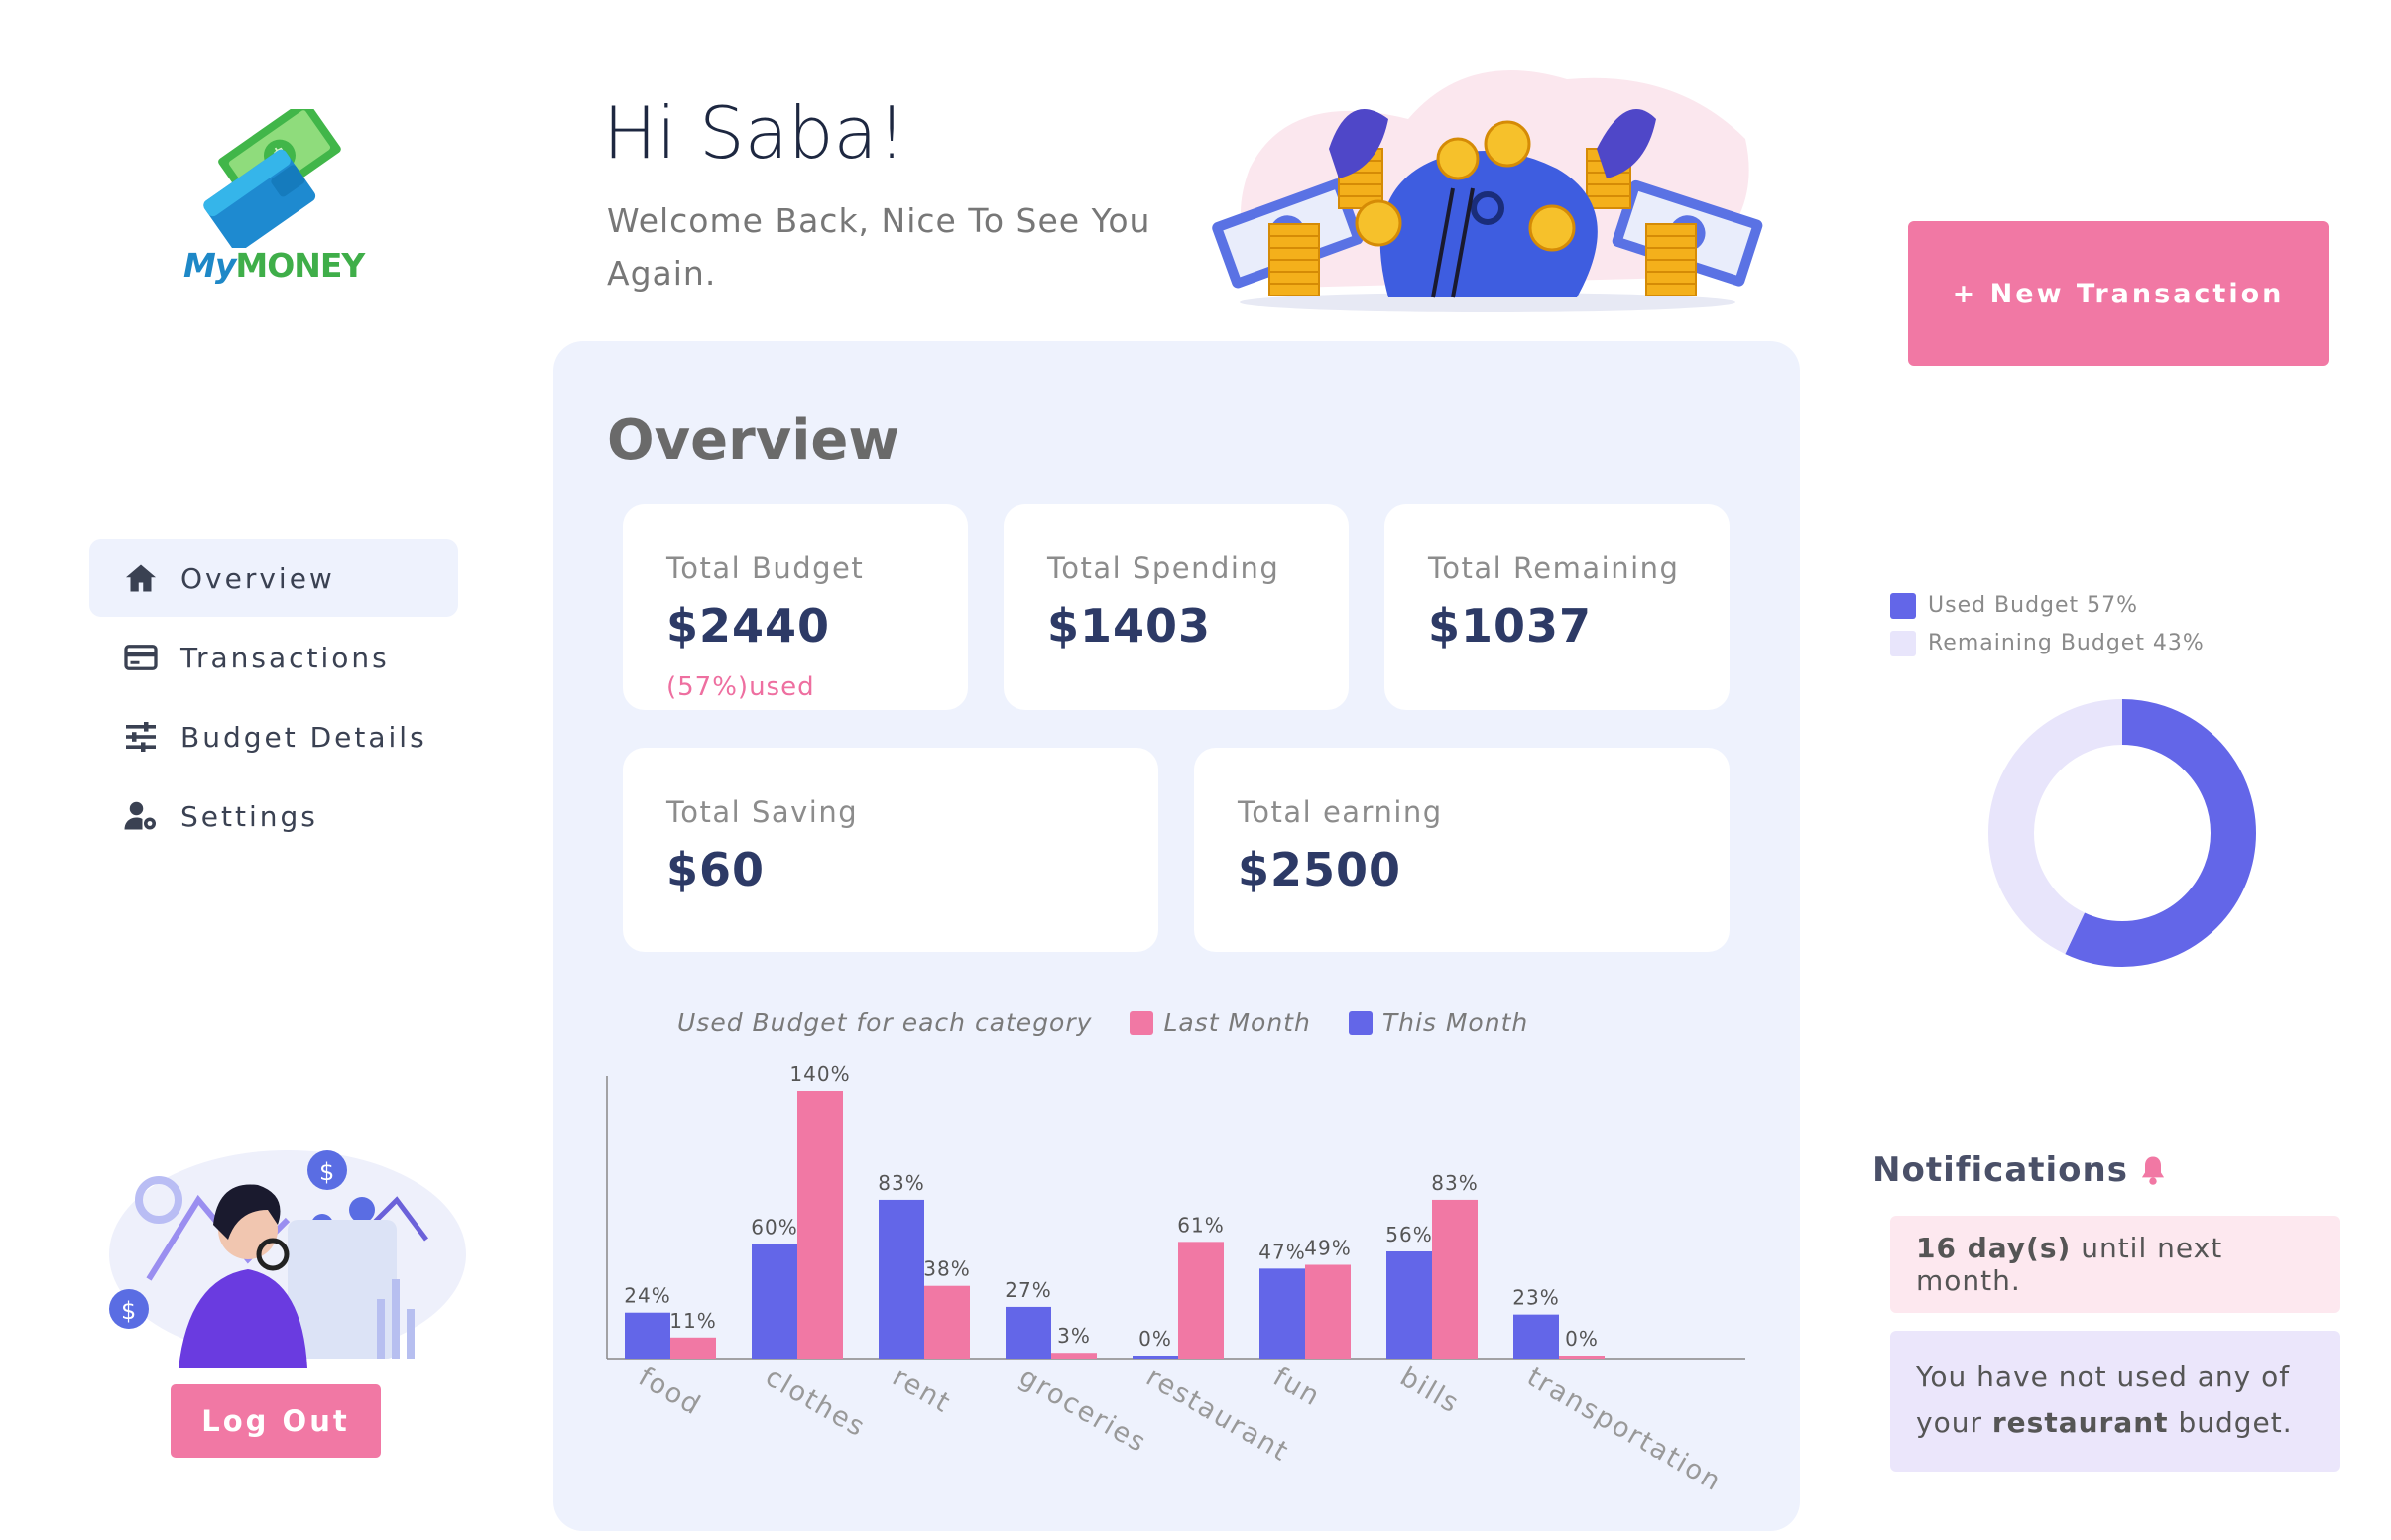 This screenshot has height=1540, width=2391. What do you see at coordinates (2115, 1264) in the screenshot?
I see `notification-days-left: 16 day(s) until next month.` at bounding box center [2115, 1264].